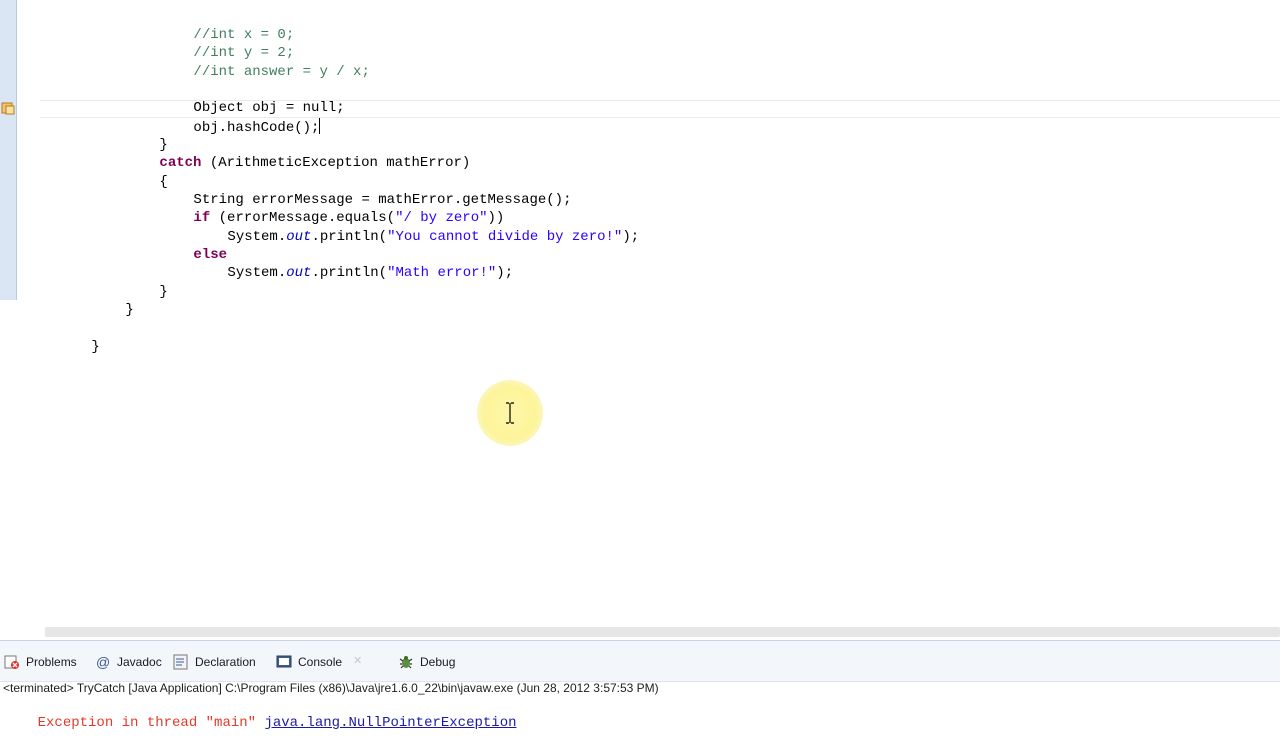  Describe the element at coordinates (232, 118) in the screenshot. I see `code-line-current: obj.hashCode();` at that location.